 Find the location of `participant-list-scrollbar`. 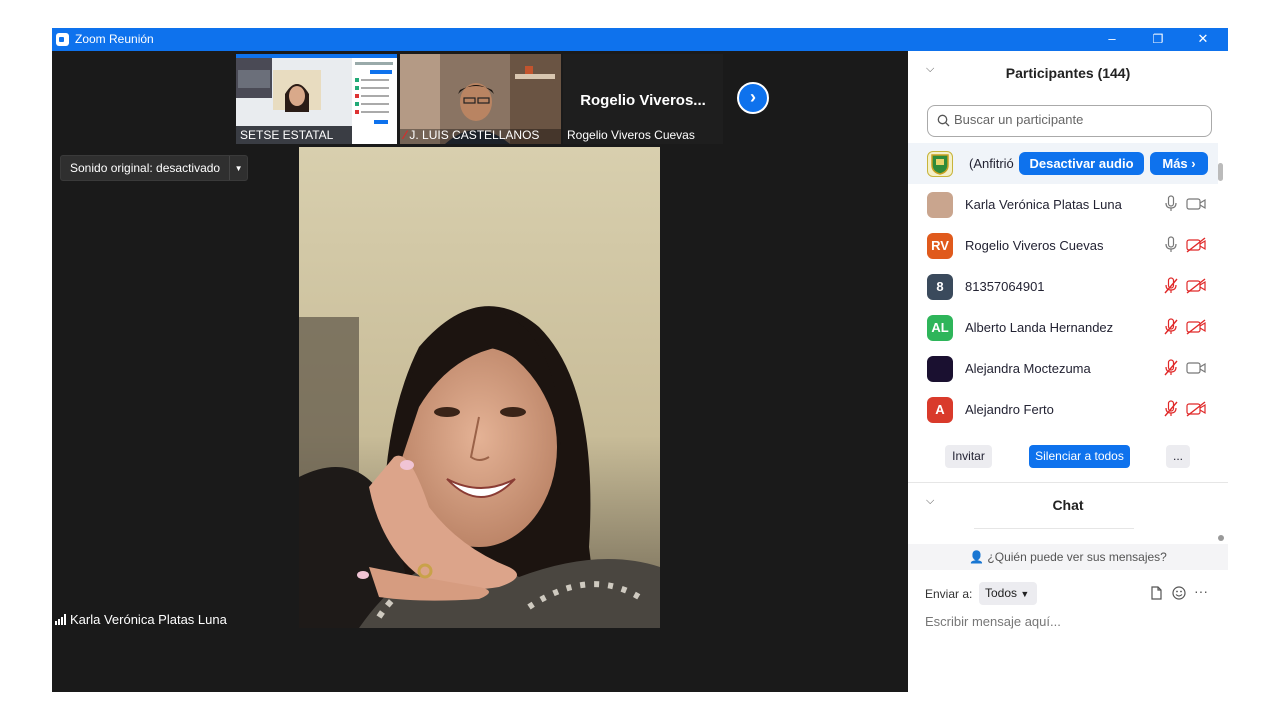

participant-list-scrollbar is located at coordinates (1220, 172).